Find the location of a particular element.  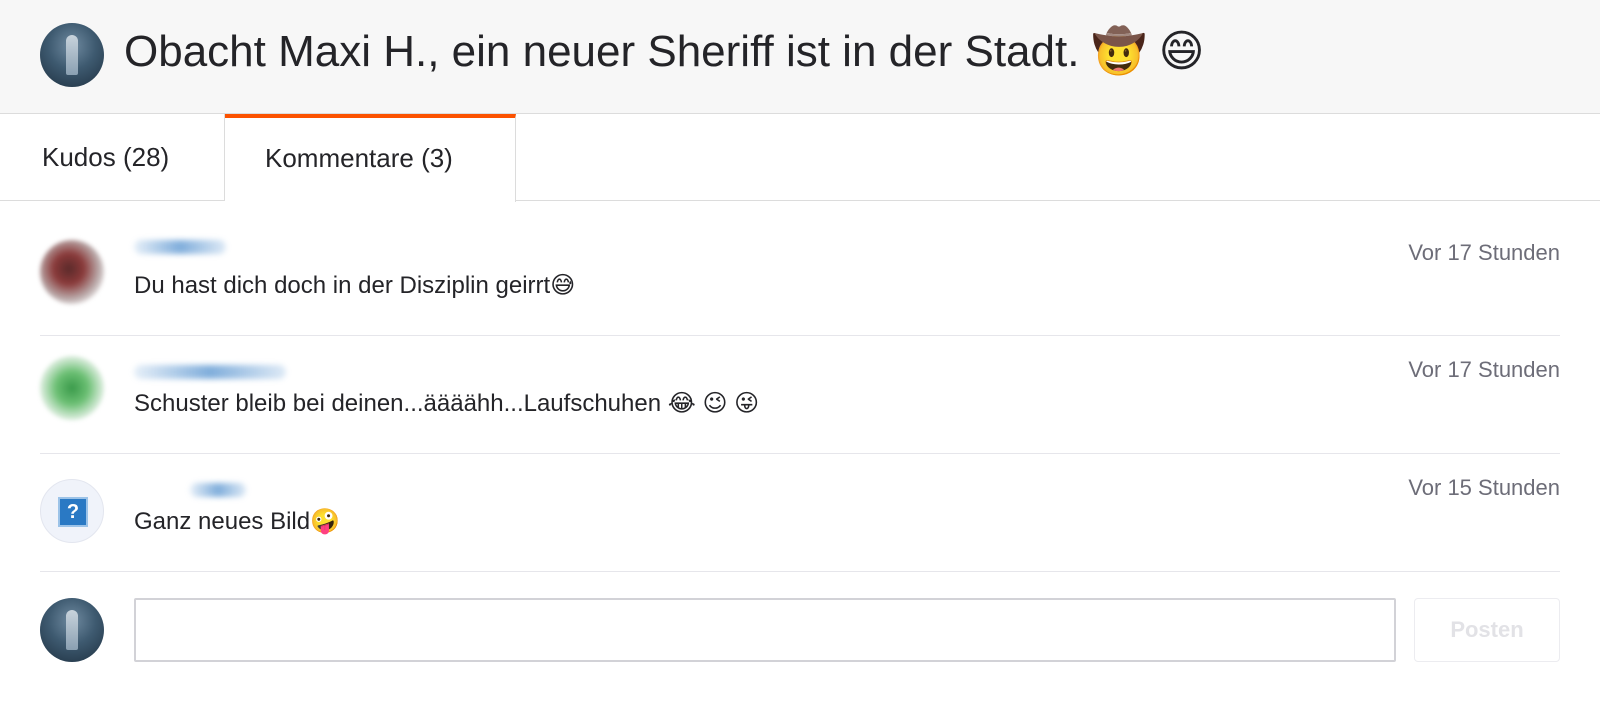

comment-composer: Posten is located at coordinates (800, 625).